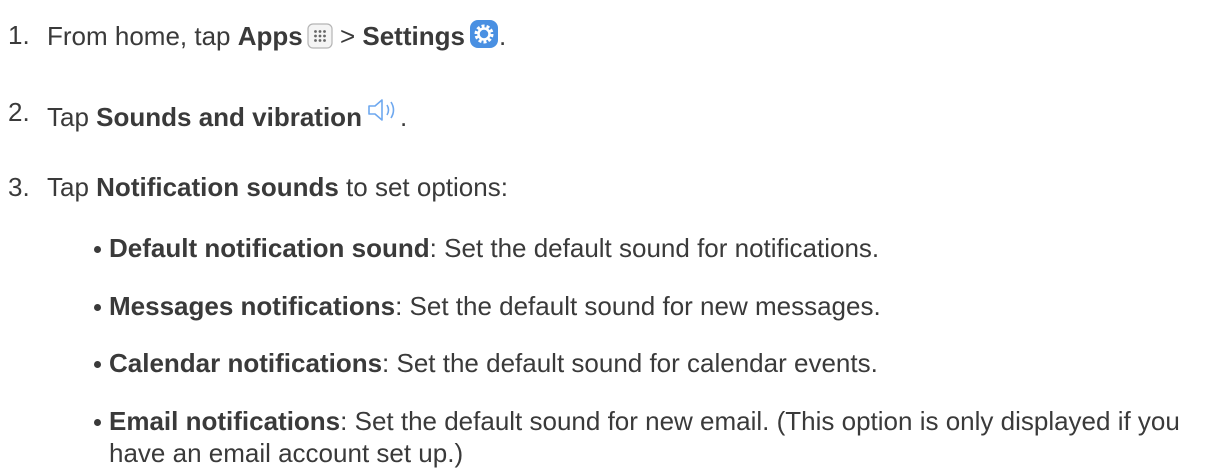 This screenshot has height=476, width=1217. What do you see at coordinates (142, 36) in the screenshot?
I see `step-lead: From home, tap` at bounding box center [142, 36].